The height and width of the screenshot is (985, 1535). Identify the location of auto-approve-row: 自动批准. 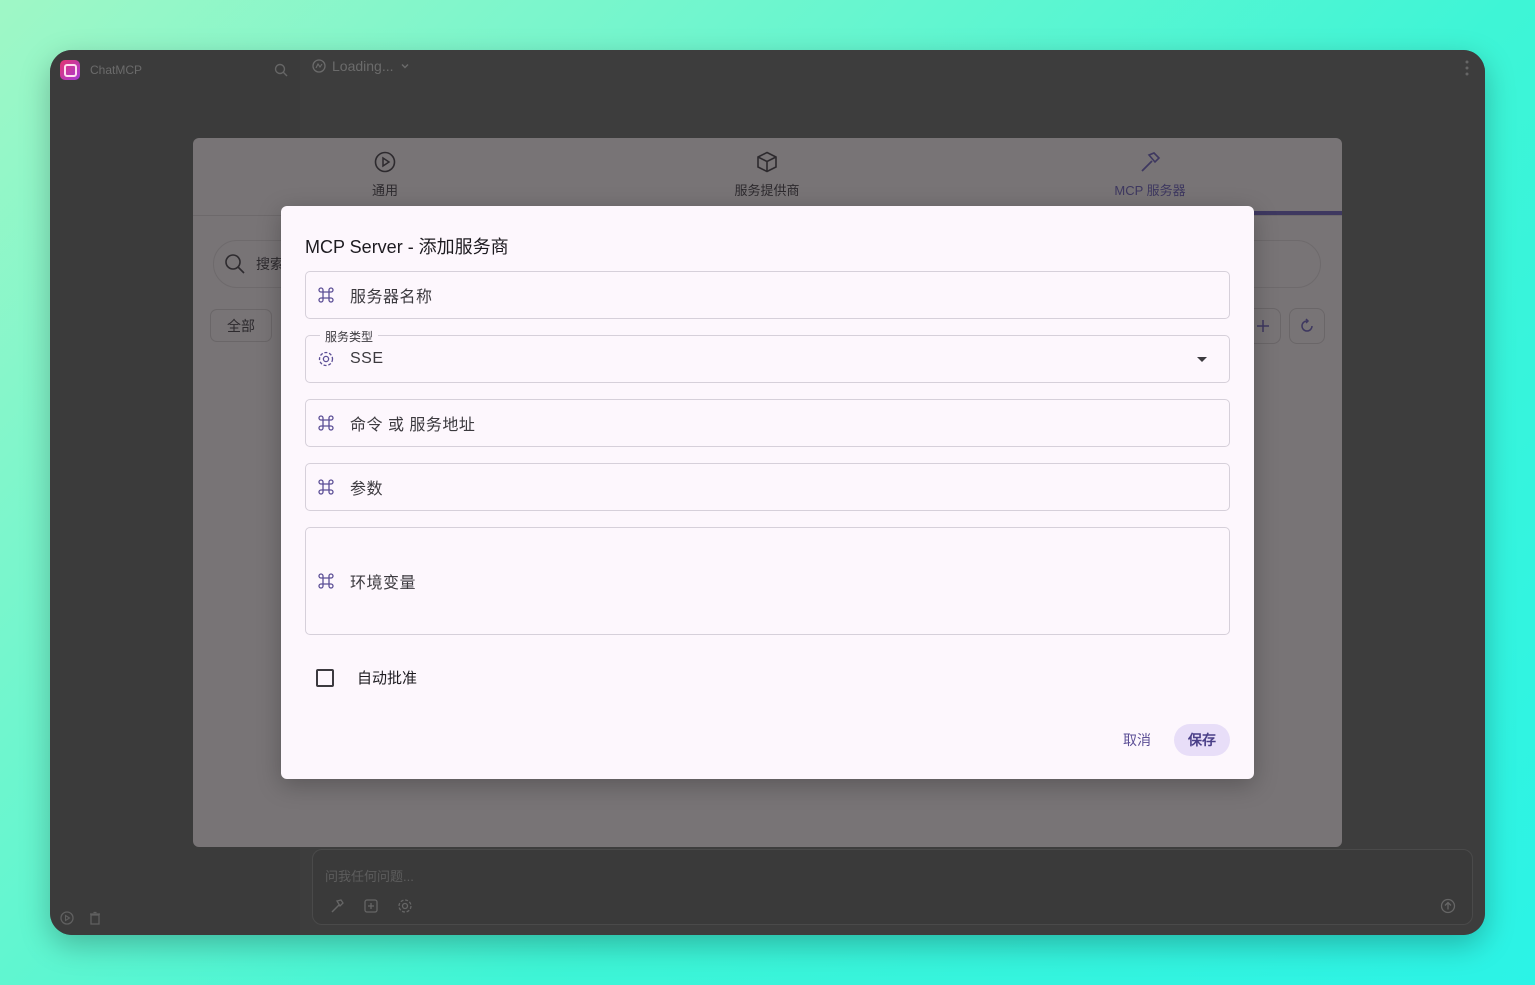
(366, 677).